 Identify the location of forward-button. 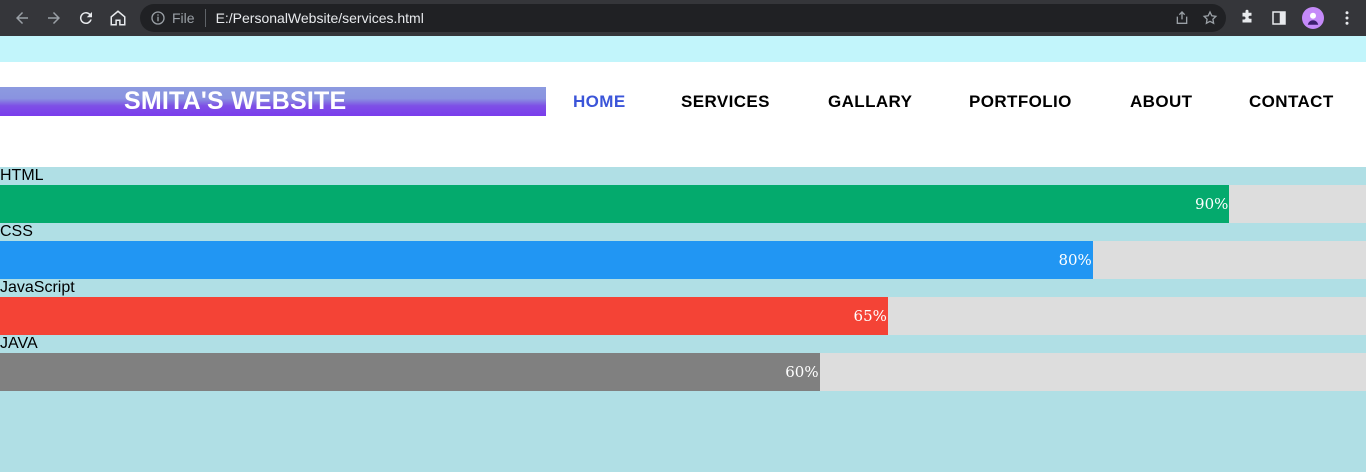
(54, 18).